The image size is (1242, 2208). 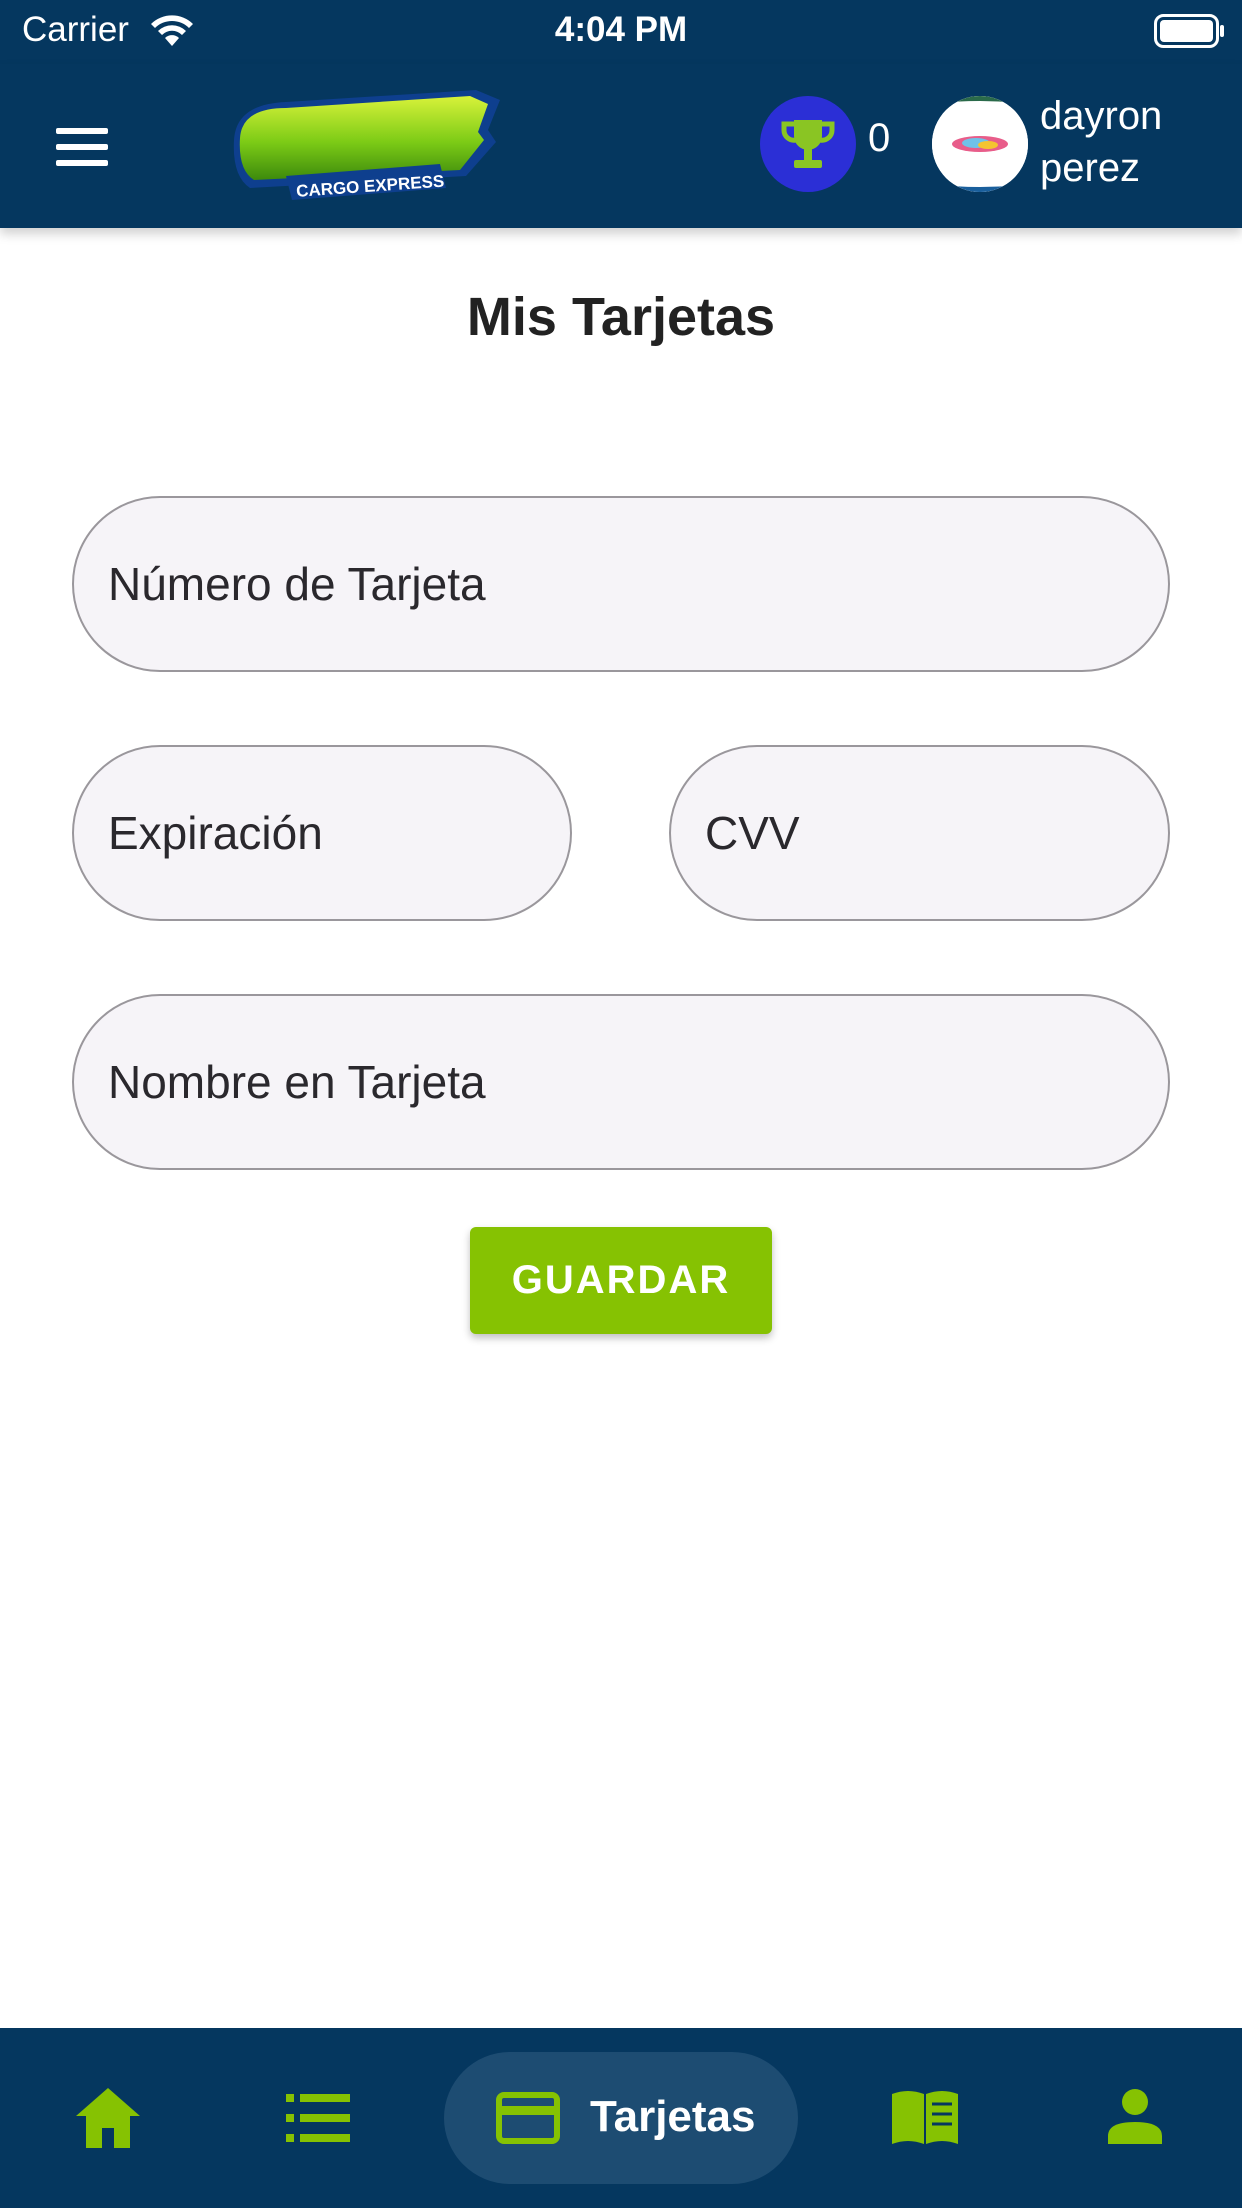 I want to click on card-name-input, so click(x=621, y=1082).